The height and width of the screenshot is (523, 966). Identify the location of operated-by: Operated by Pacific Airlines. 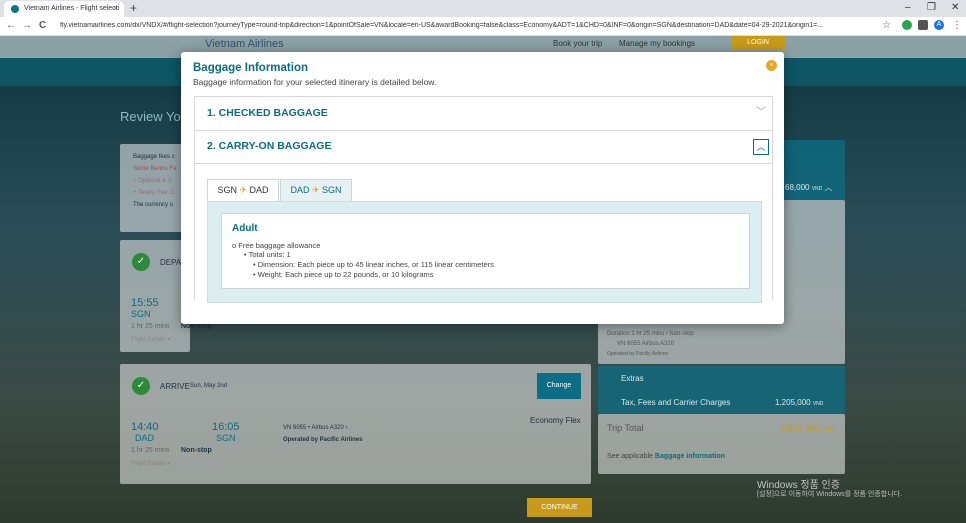
(323, 440).